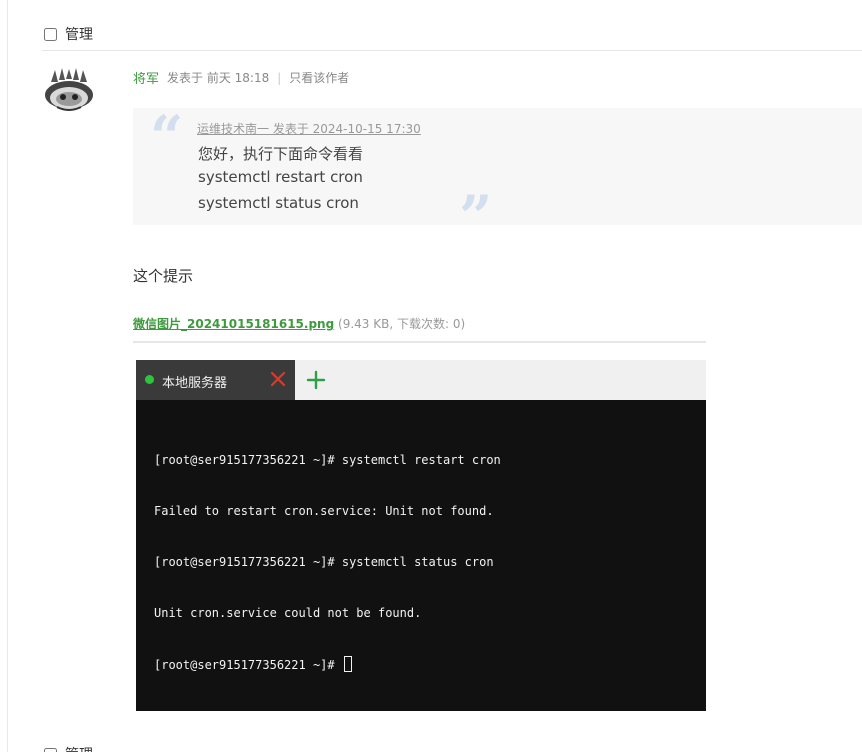 This screenshot has width=862, height=752. I want to click on manage-row-bottom: 管理, so click(68, 748).